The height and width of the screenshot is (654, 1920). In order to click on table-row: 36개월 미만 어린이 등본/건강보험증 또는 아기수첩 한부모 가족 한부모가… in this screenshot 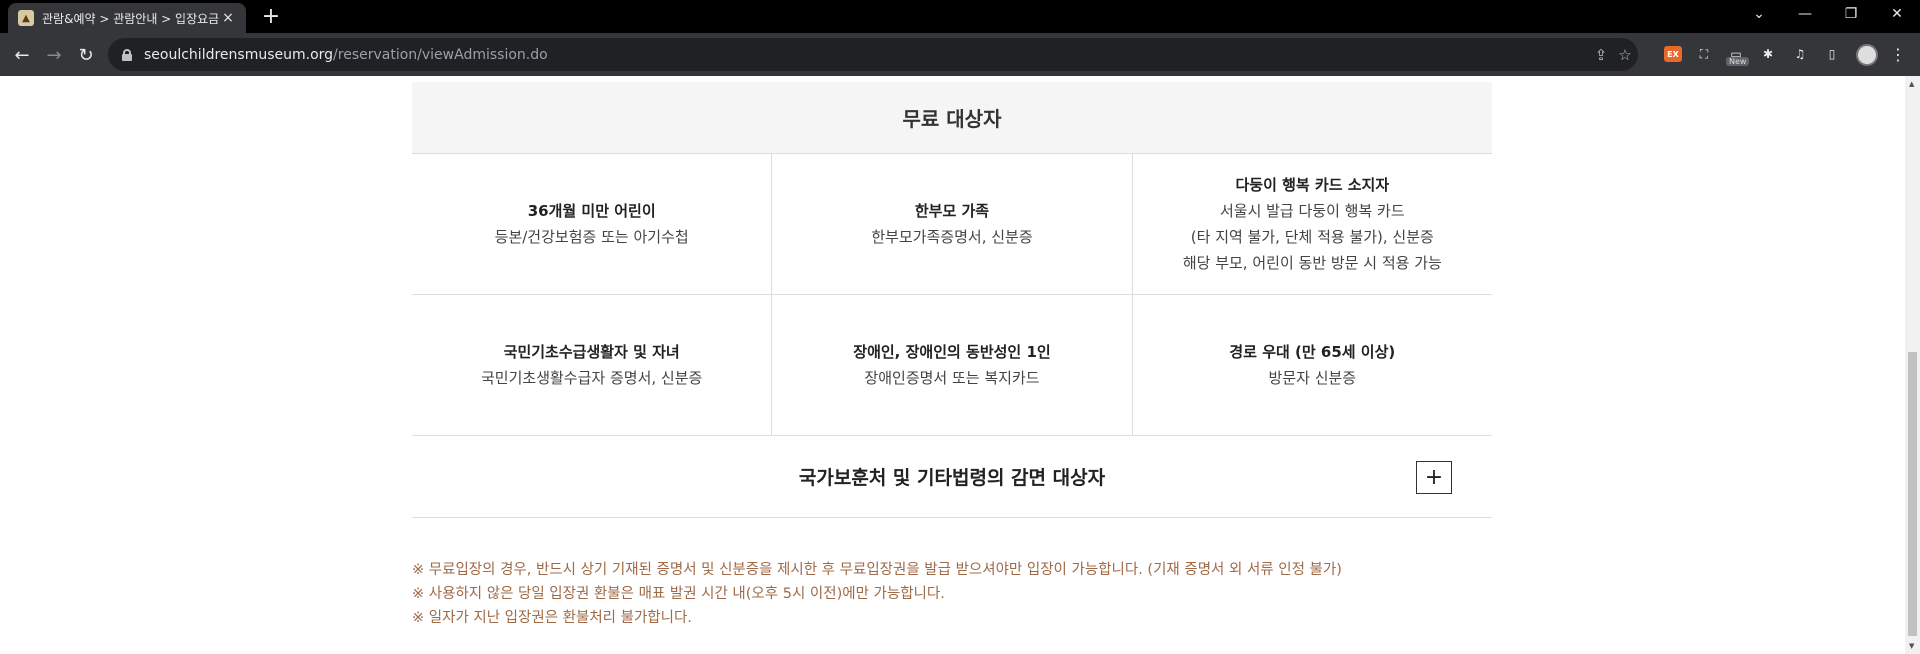, I will do `click(952, 224)`.